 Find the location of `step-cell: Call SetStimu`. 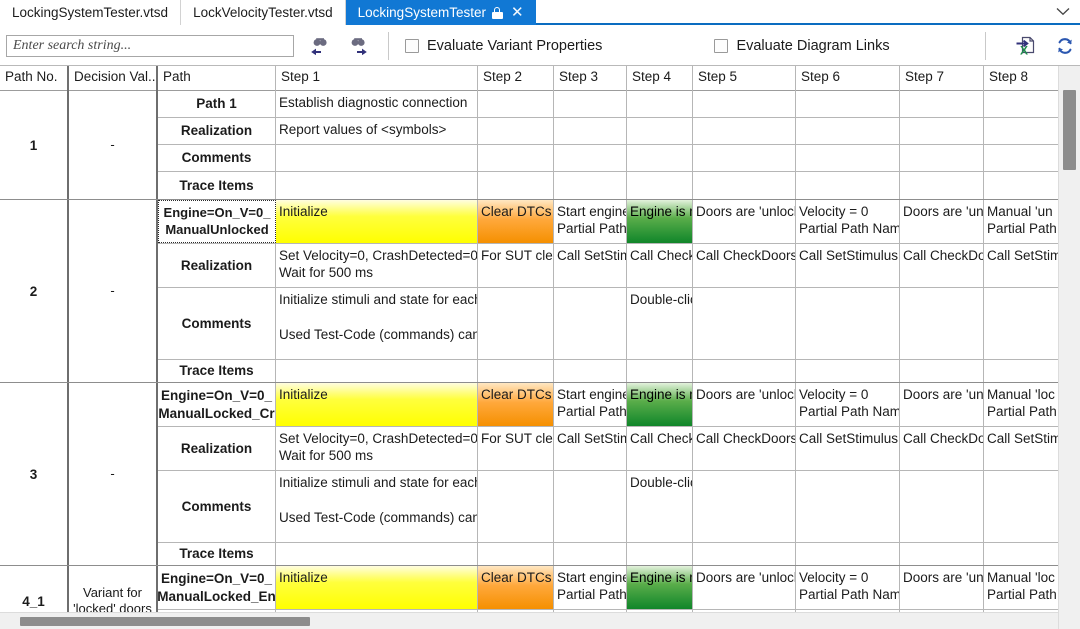

step-cell: Call SetStimu is located at coordinates (590, 448).